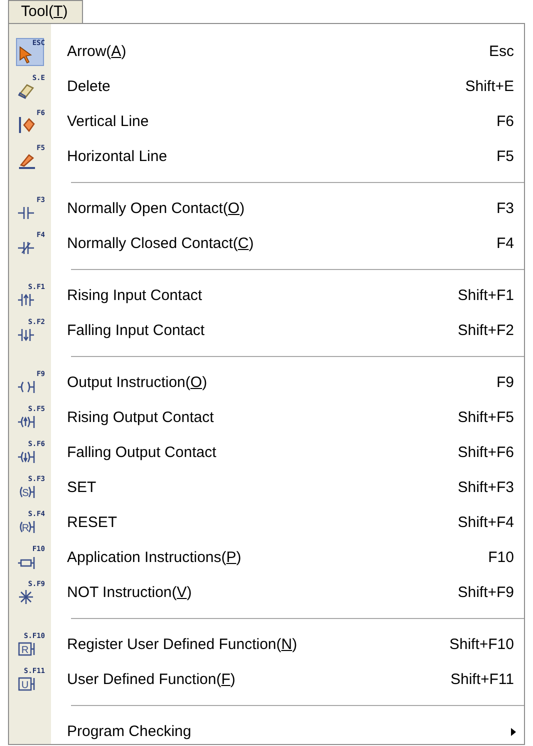  What do you see at coordinates (486, 452) in the screenshot?
I see `shortcut-text: Shift+F6` at bounding box center [486, 452].